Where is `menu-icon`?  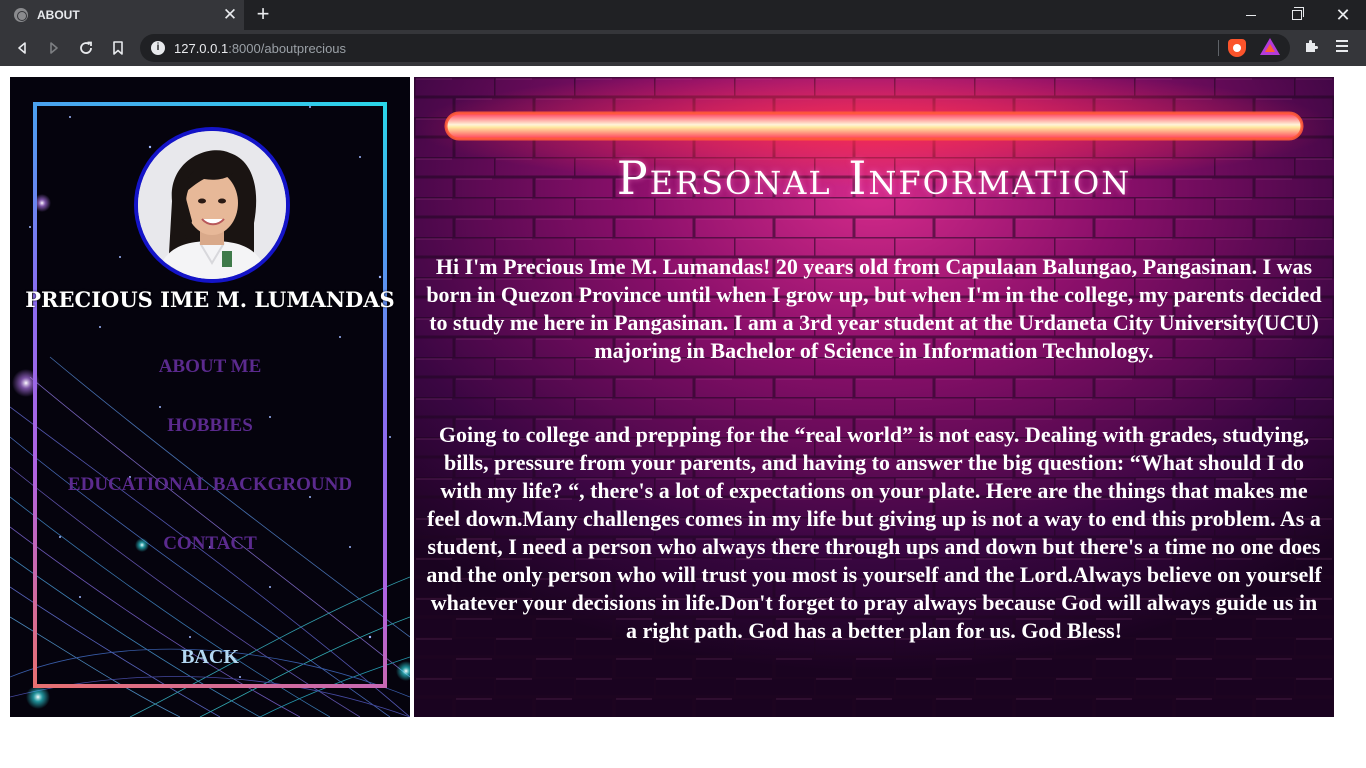 menu-icon is located at coordinates (1343, 47).